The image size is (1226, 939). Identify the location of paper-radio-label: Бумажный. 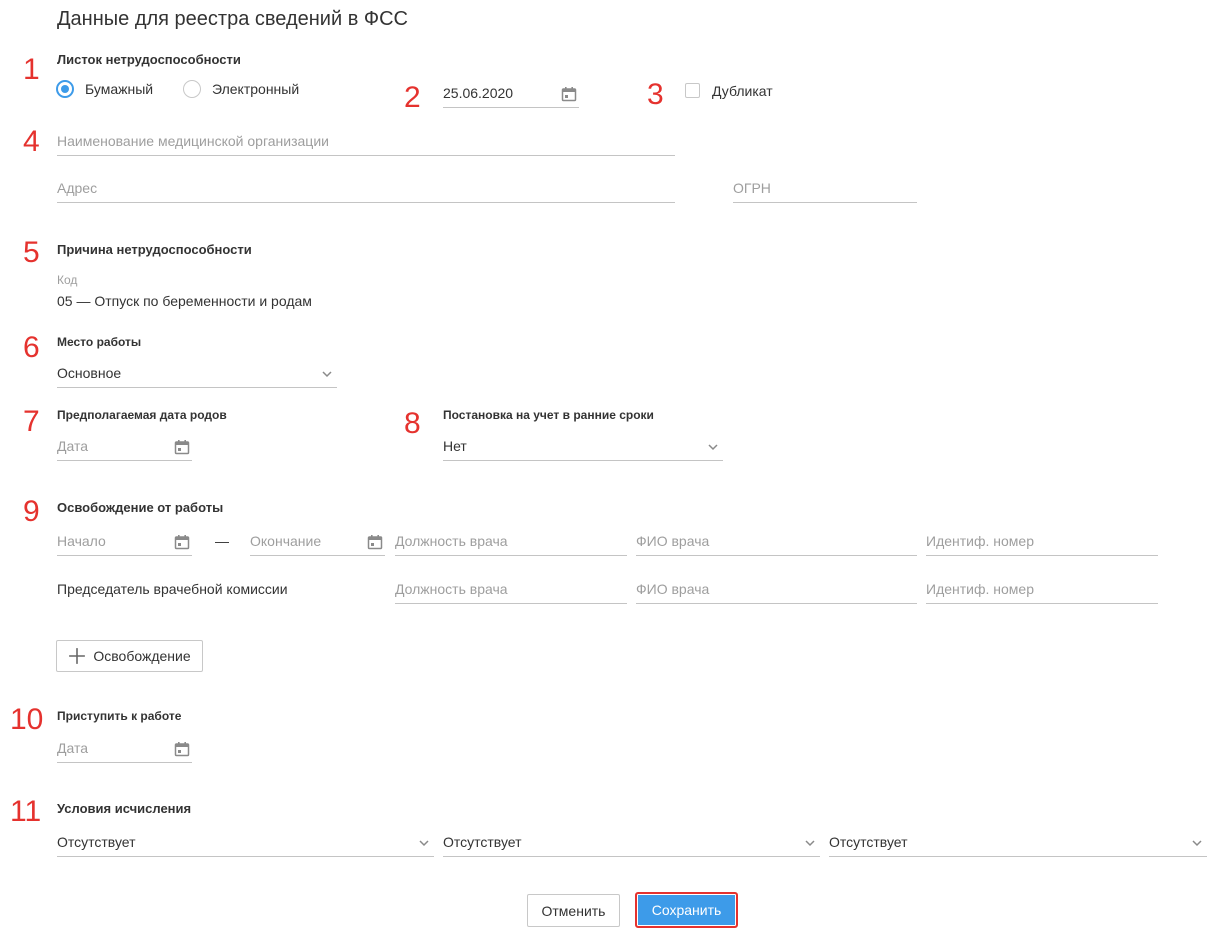
(119, 89).